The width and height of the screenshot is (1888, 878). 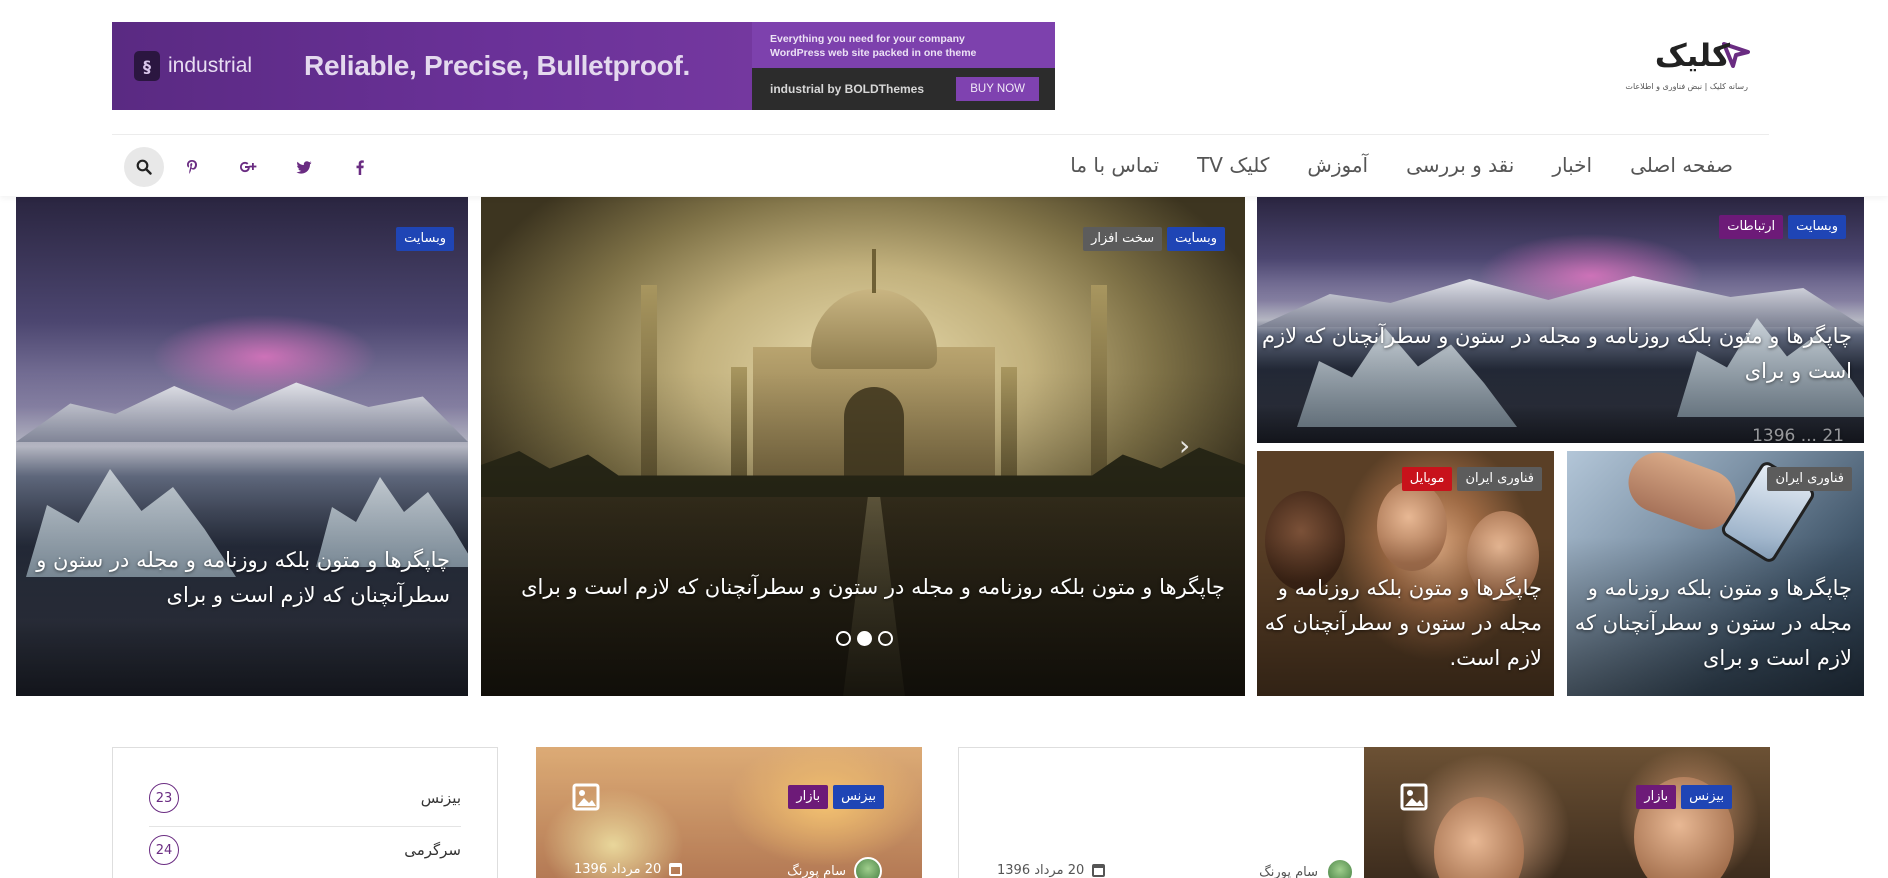 What do you see at coordinates (147, 66) in the screenshot?
I see `industrial-logo-icon: §` at bounding box center [147, 66].